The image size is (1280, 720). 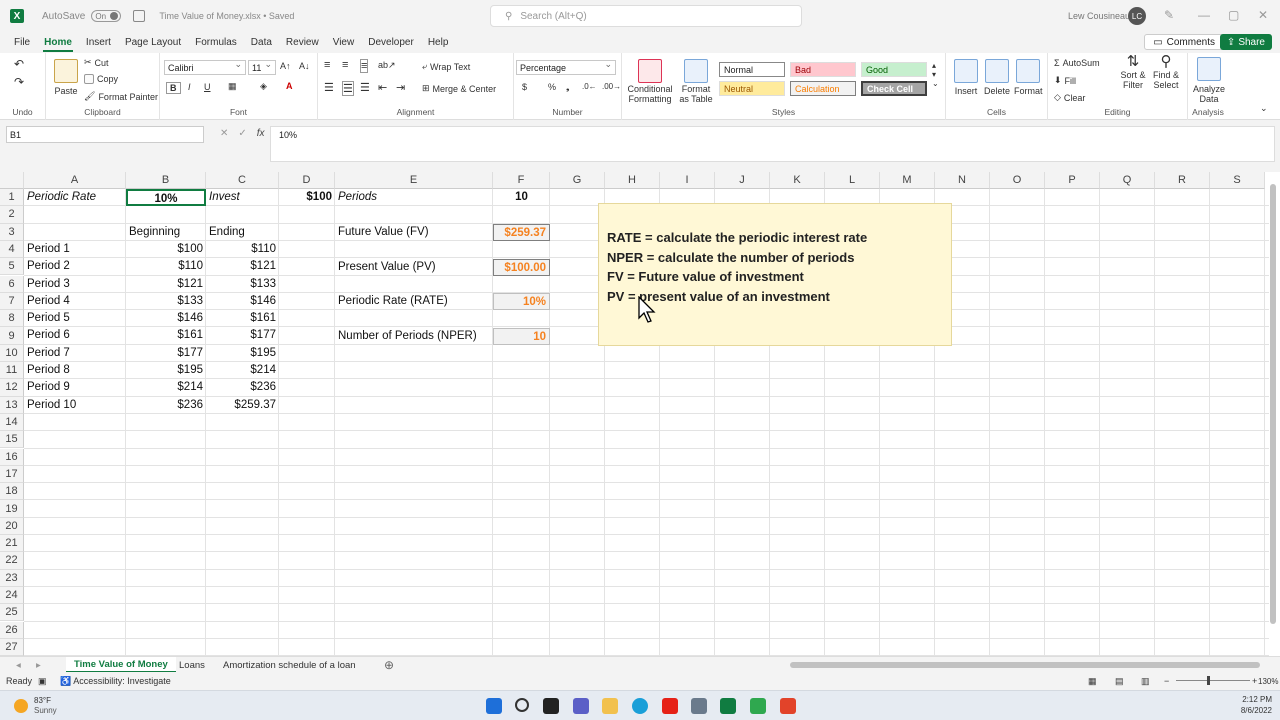 I want to click on edge-icon, so click(x=640, y=706).